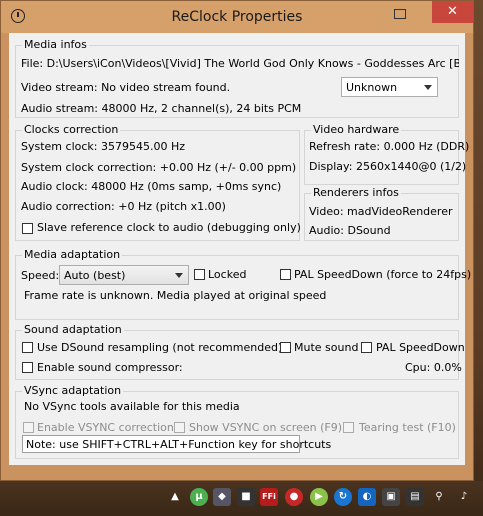  I want to click on sound-adaptation-title: Sound adaptation, so click(73, 329).